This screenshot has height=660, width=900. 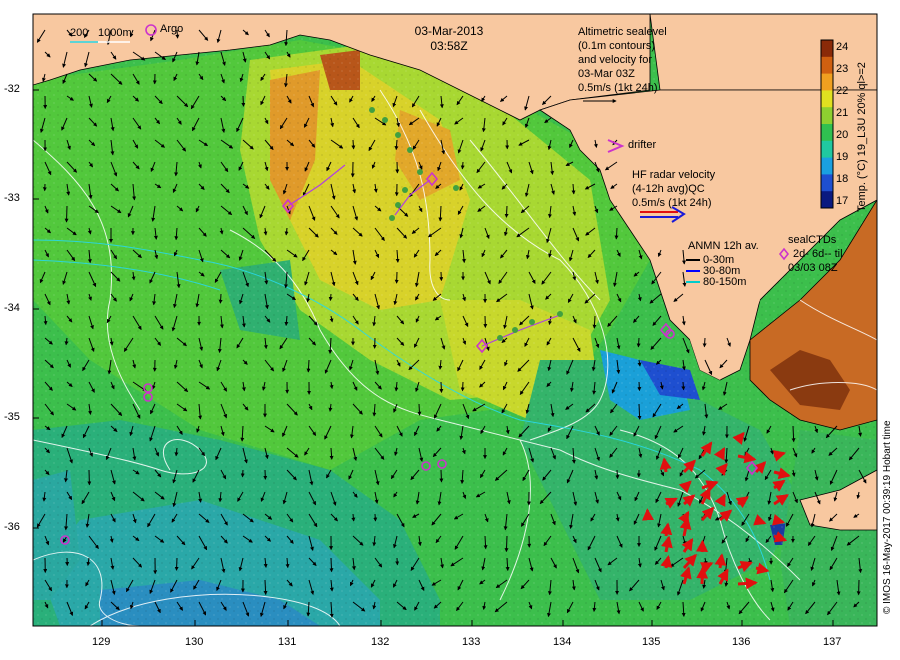 What do you see at coordinates (842, 69) in the screenshot?
I see `colorbar-tick-label: 23` at bounding box center [842, 69].